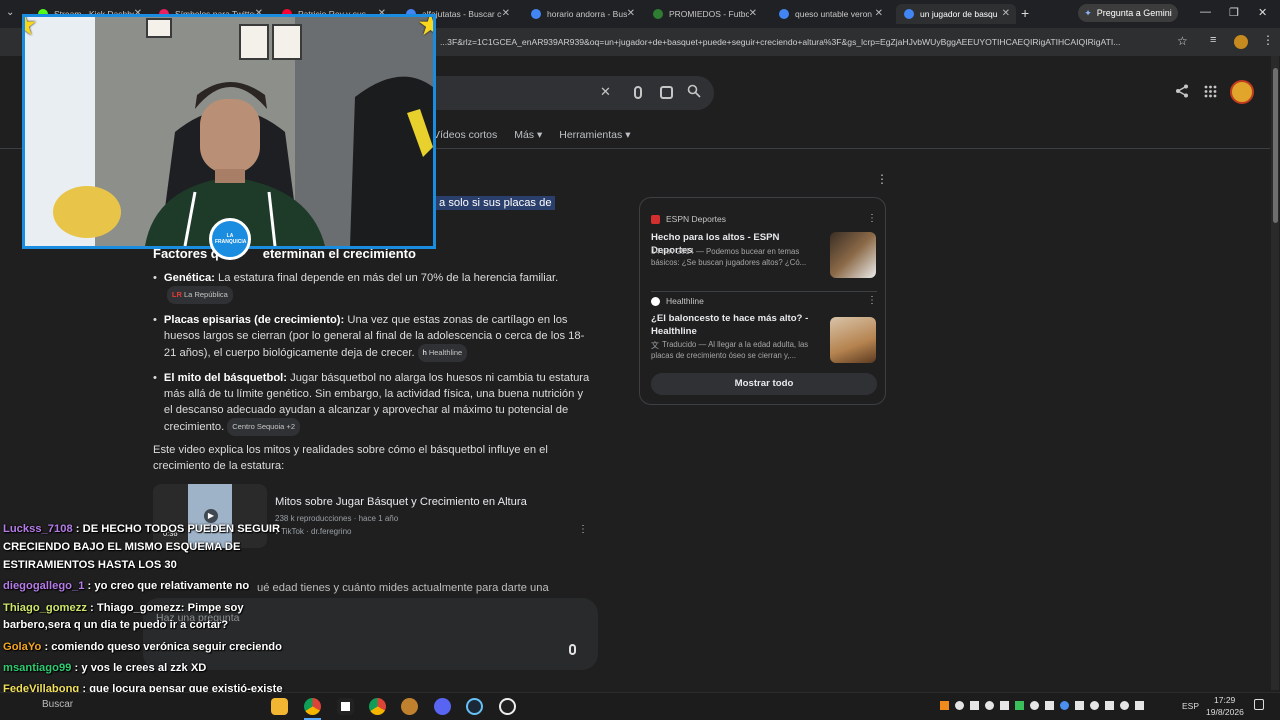  I want to click on minimize-window-button: —, so click(1205, 12).